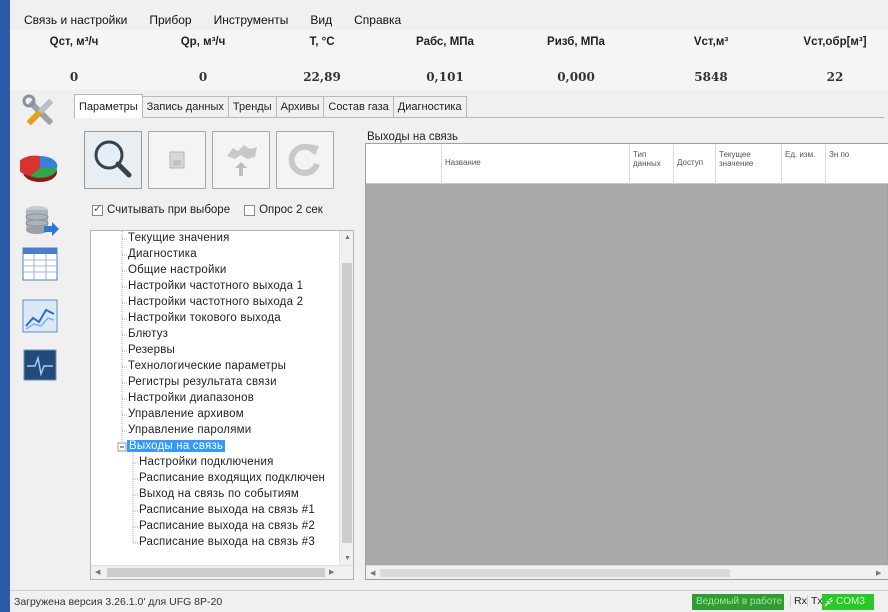  Describe the element at coordinates (252, 107) in the screenshot. I see `tab-trends: Тренды` at that location.